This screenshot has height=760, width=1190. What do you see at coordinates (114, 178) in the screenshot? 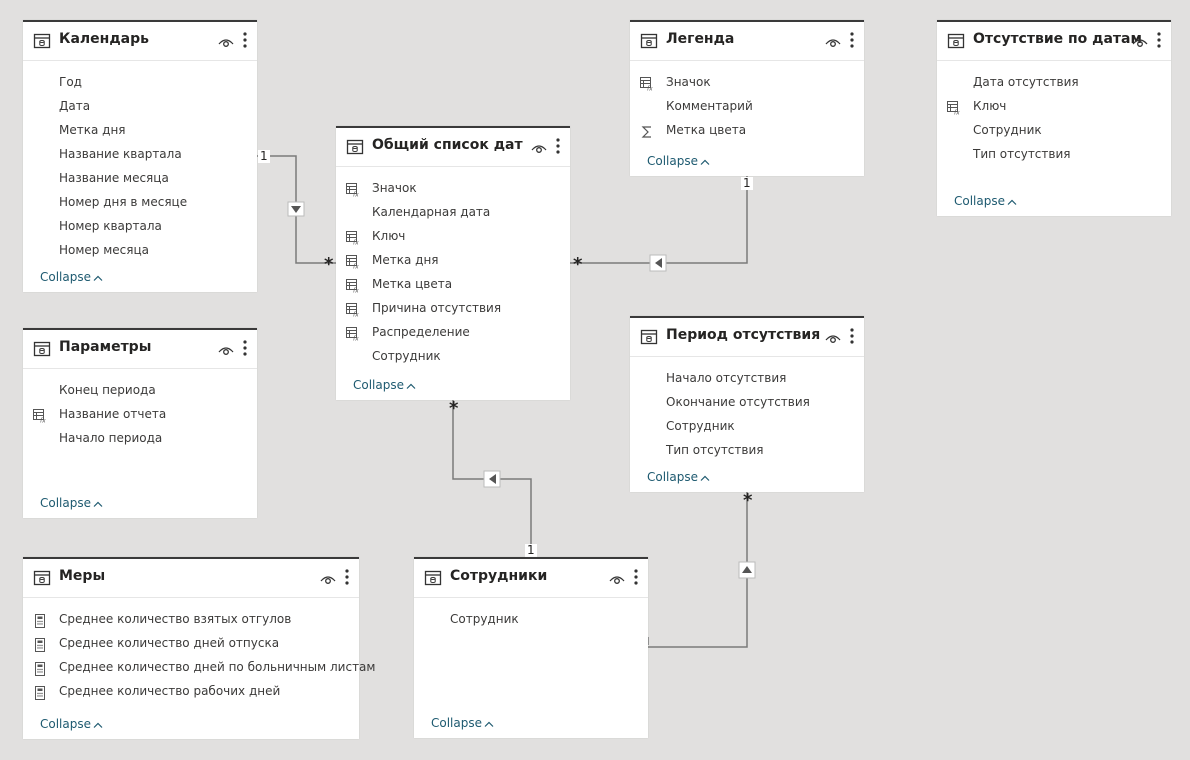
I see `field-label: Название месяца` at bounding box center [114, 178].